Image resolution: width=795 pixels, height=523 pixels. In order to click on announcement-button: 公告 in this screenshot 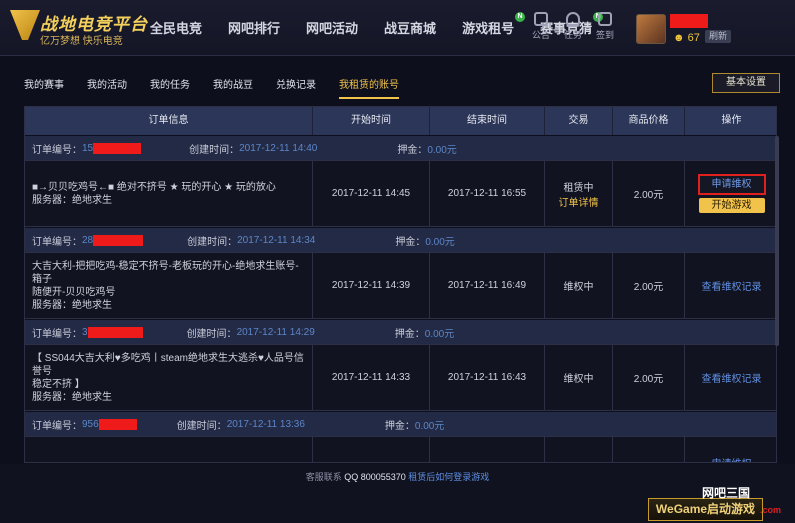, I will do `click(541, 26)`.